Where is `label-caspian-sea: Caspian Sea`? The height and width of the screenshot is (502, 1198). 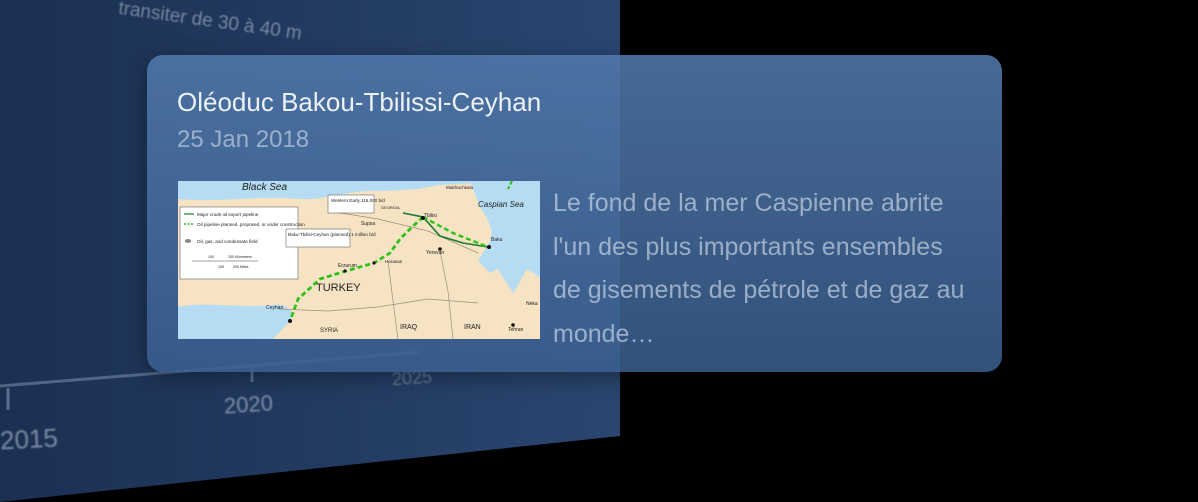 label-caspian-sea: Caspian Sea is located at coordinates (501, 204).